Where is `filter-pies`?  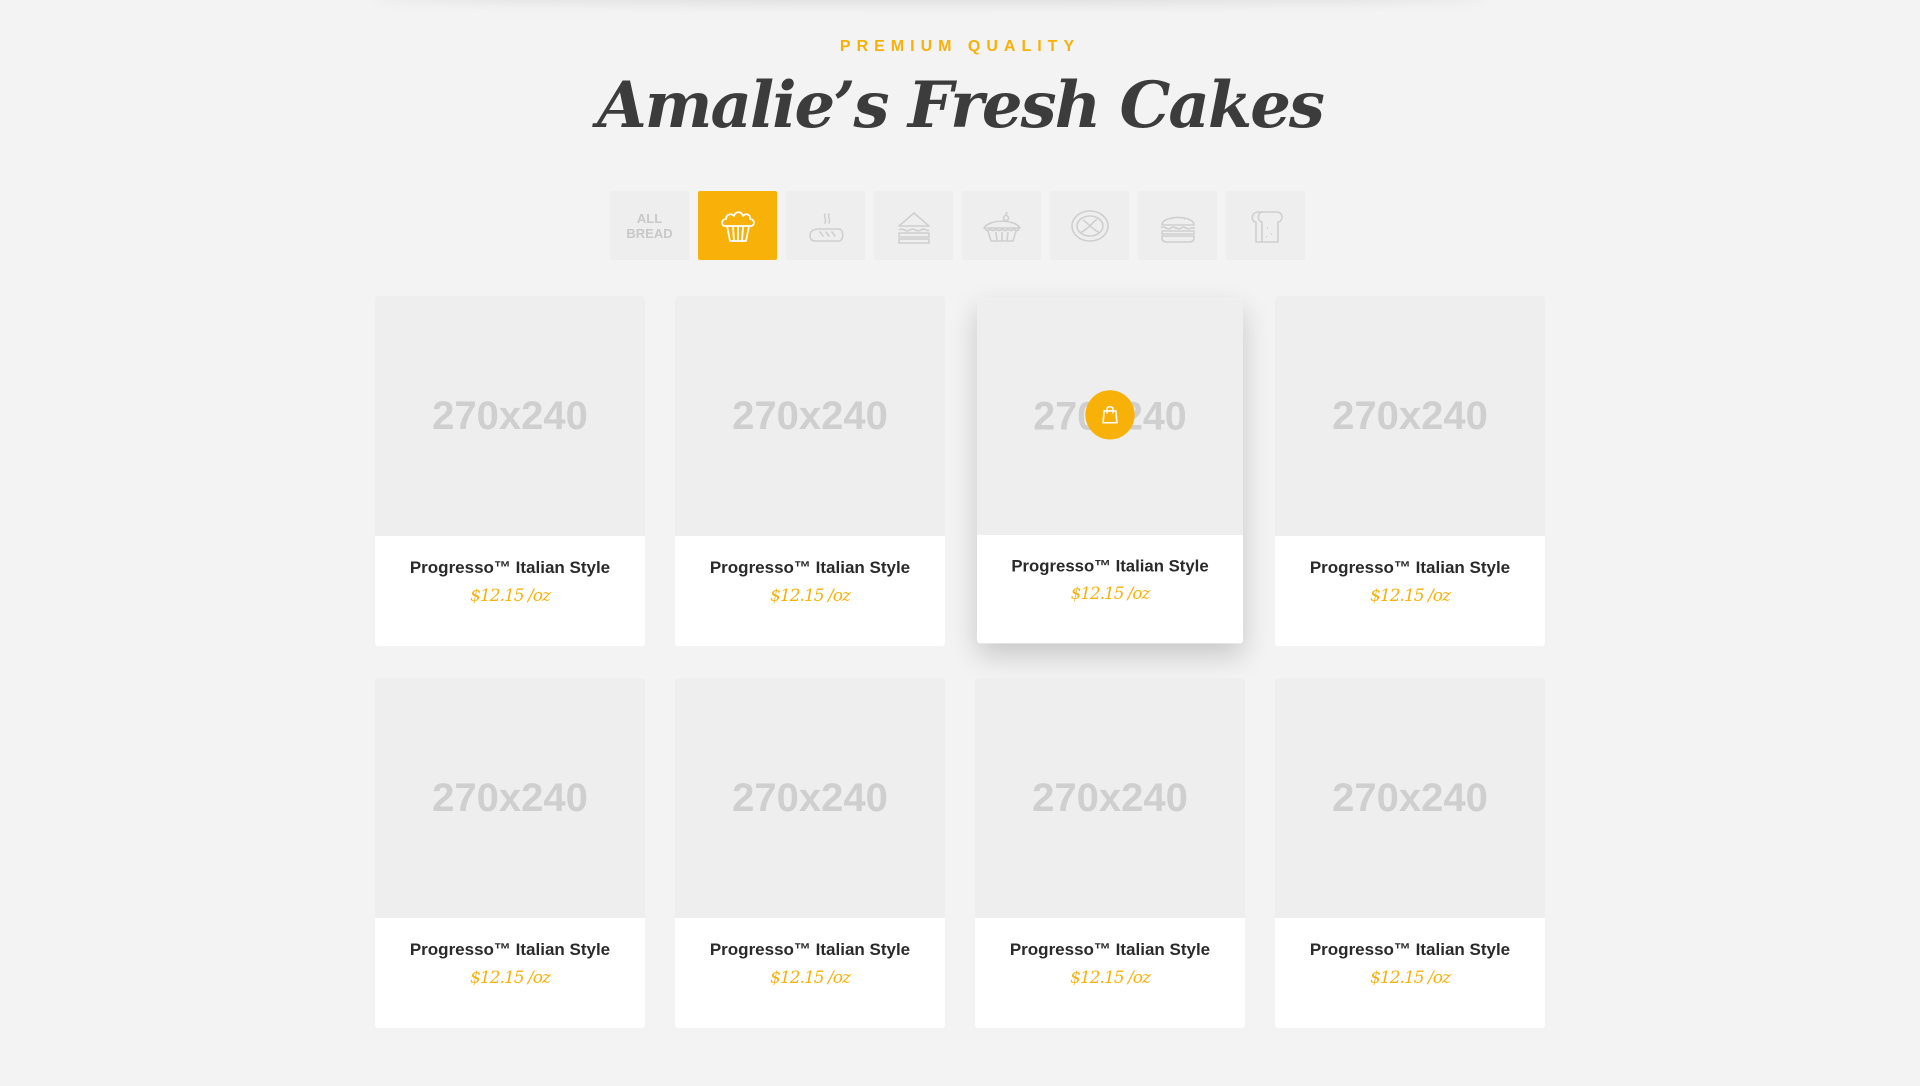 filter-pies is located at coordinates (1001, 225).